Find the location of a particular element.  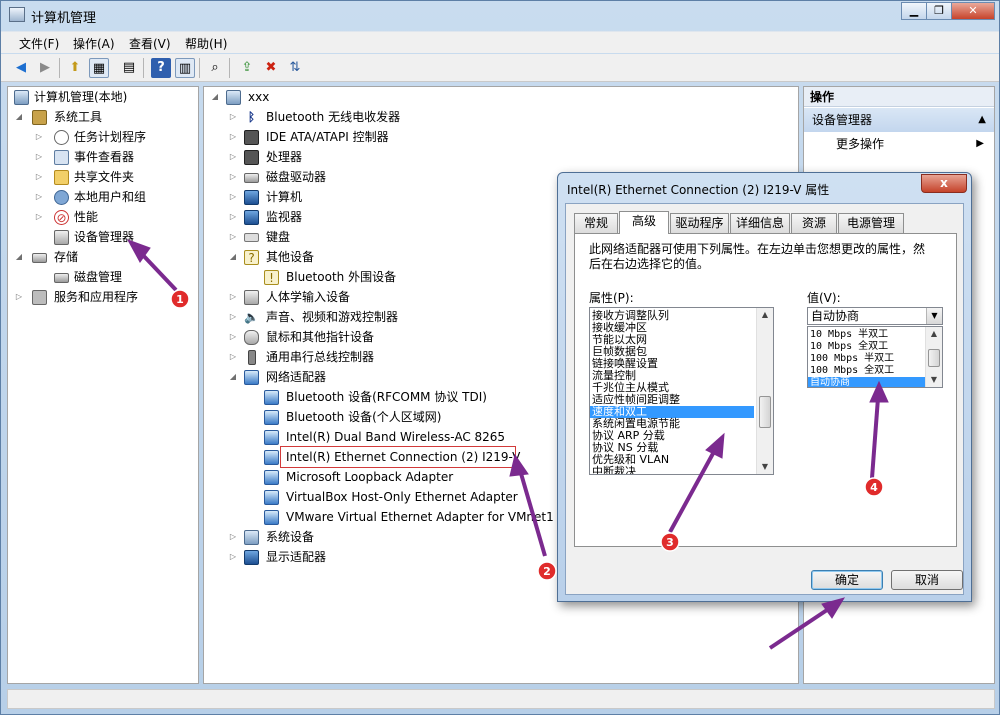

keyboard-icon is located at coordinates (251, 237).